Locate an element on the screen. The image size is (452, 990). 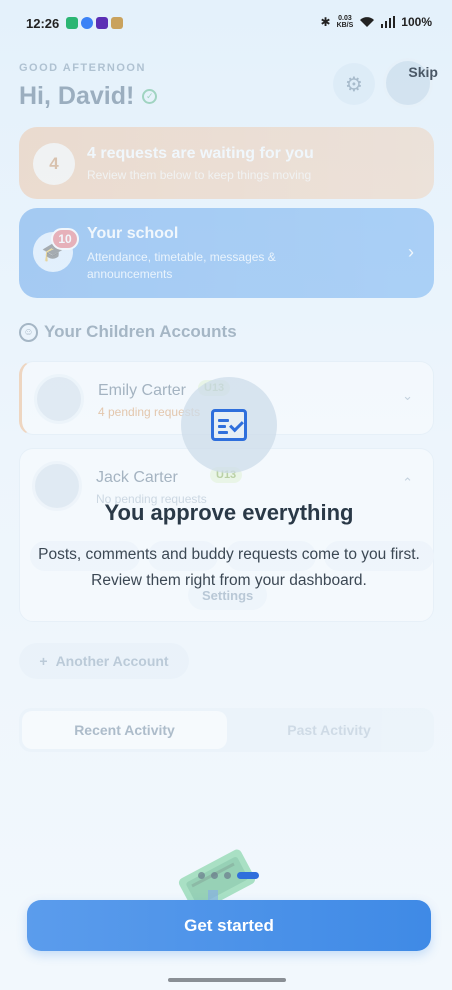
page-indicator is located at coordinates (228, 875).